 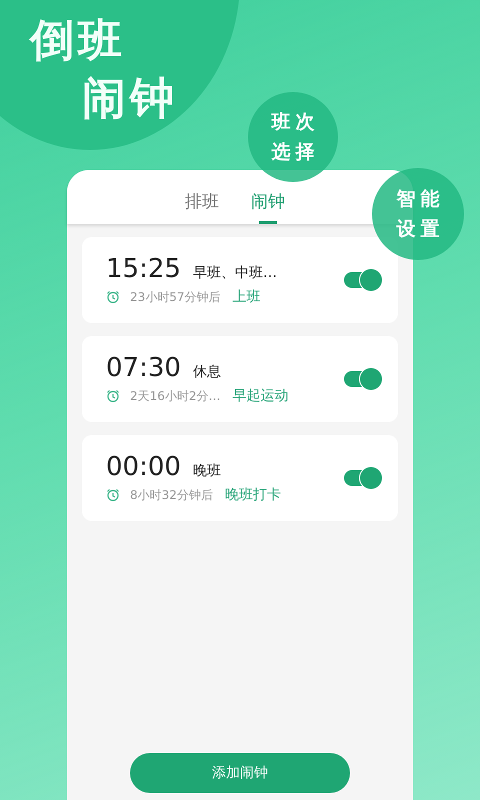 What do you see at coordinates (419, 229) in the screenshot?
I see `bubble-text: 设置` at bounding box center [419, 229].